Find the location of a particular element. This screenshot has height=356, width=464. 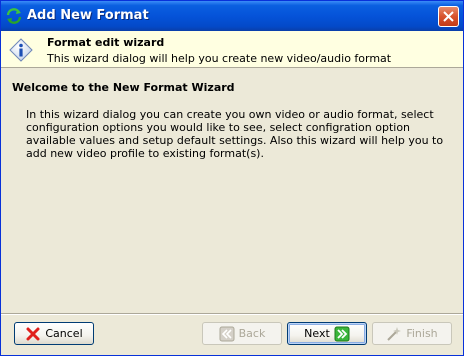

double-arrow-left-icon is located at coordinates (227, 334).